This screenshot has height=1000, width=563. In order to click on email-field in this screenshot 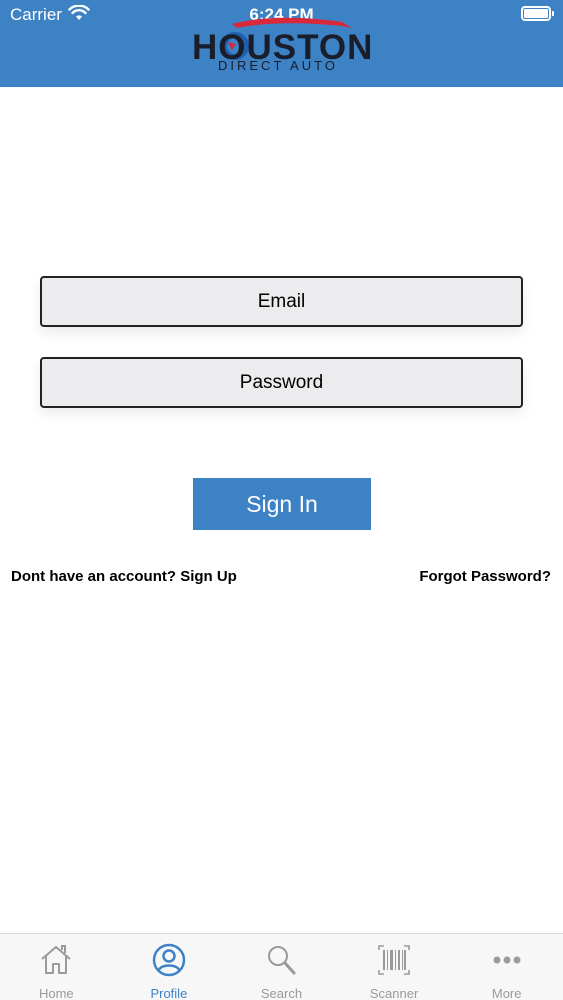, I will do `click(281, 301)`.